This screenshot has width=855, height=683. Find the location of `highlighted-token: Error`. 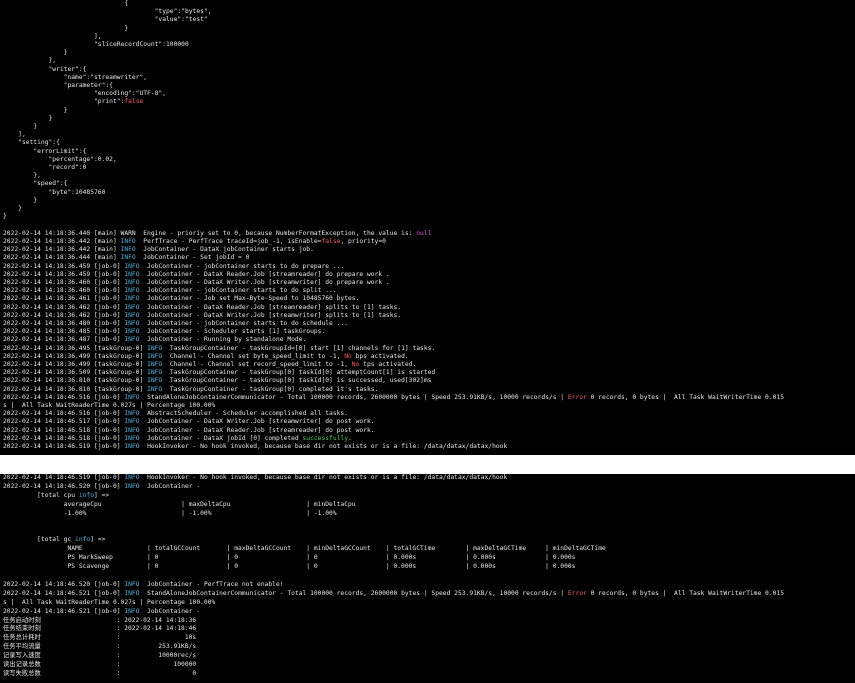

highlighted-token: Error is located at coordinates (577, 397).